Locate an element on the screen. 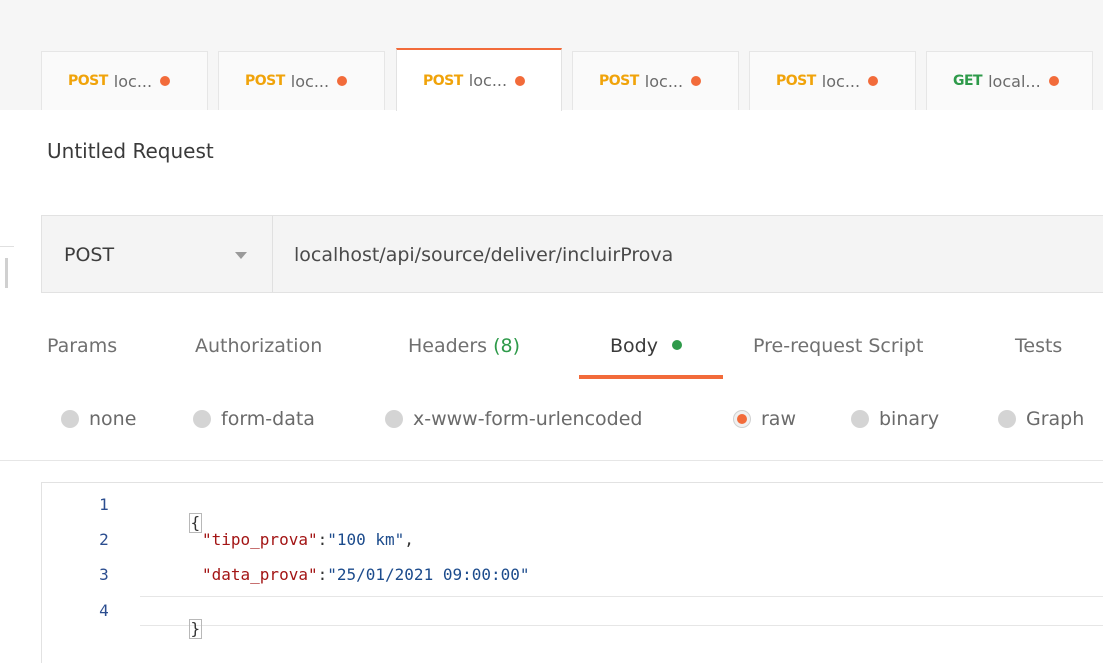 This screenshot has height=663, width=1103. close-brace: } is located at coordinates (195, 629).